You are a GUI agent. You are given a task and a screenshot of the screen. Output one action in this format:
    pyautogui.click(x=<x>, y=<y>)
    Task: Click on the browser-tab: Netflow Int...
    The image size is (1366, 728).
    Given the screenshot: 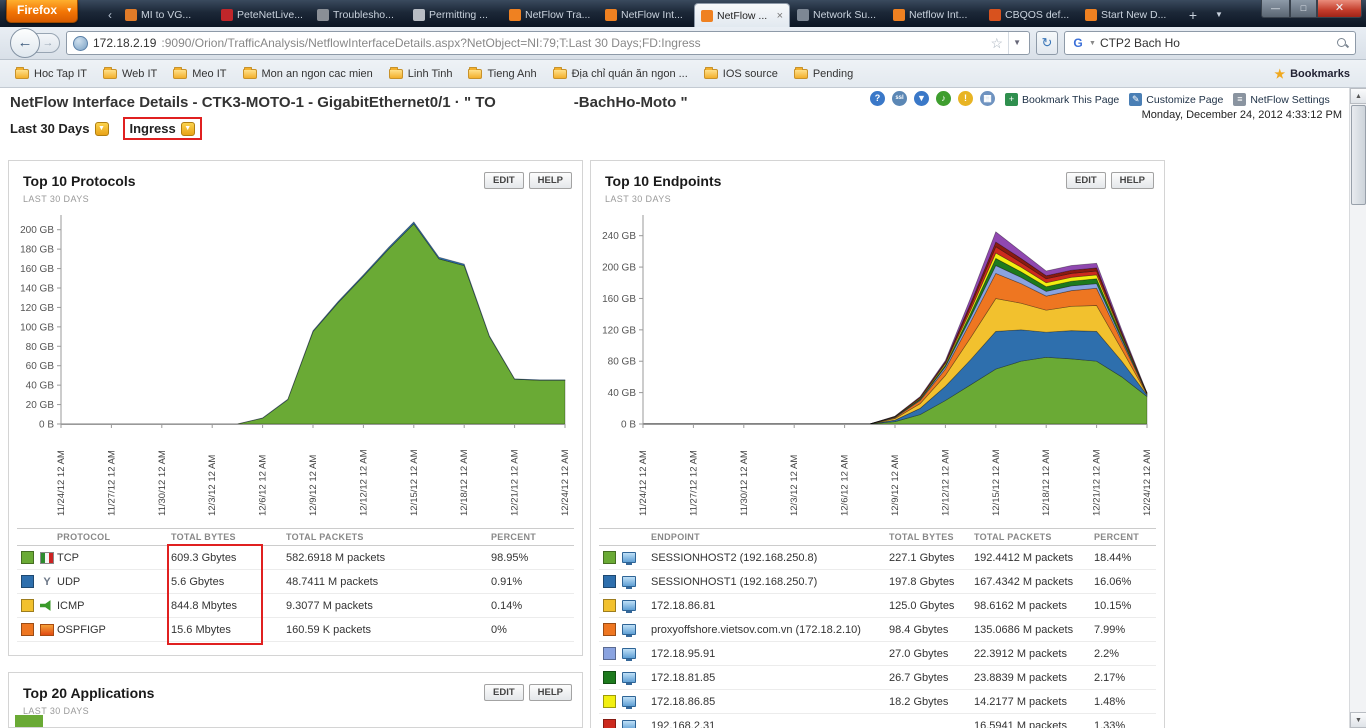 What is the action you would take?
    pyautogui.click(x=934, y=15)
    